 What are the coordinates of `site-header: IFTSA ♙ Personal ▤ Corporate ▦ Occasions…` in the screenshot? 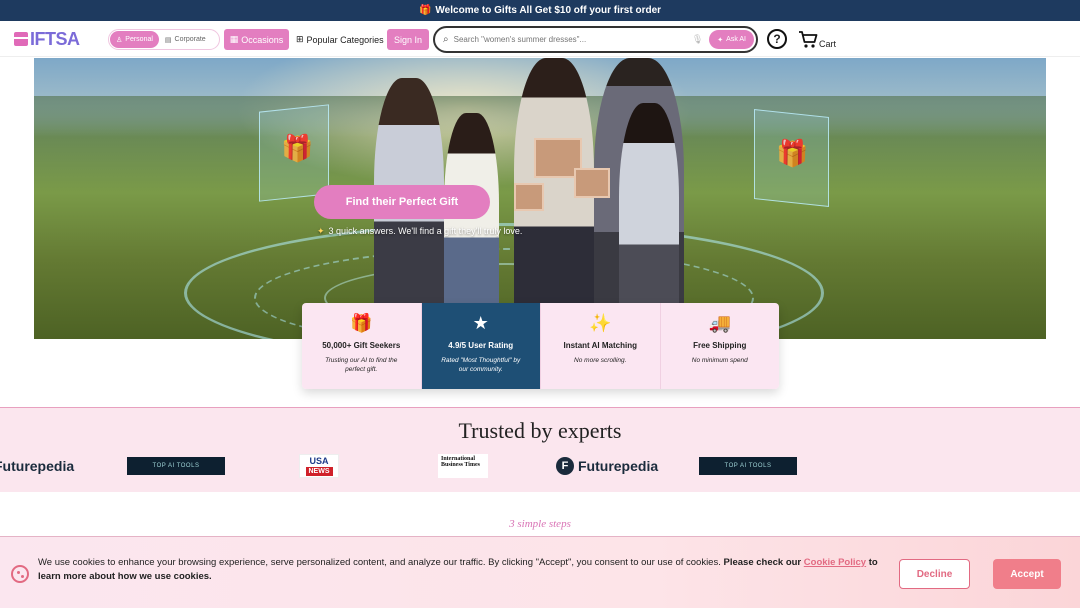 It's located at (540, 39).